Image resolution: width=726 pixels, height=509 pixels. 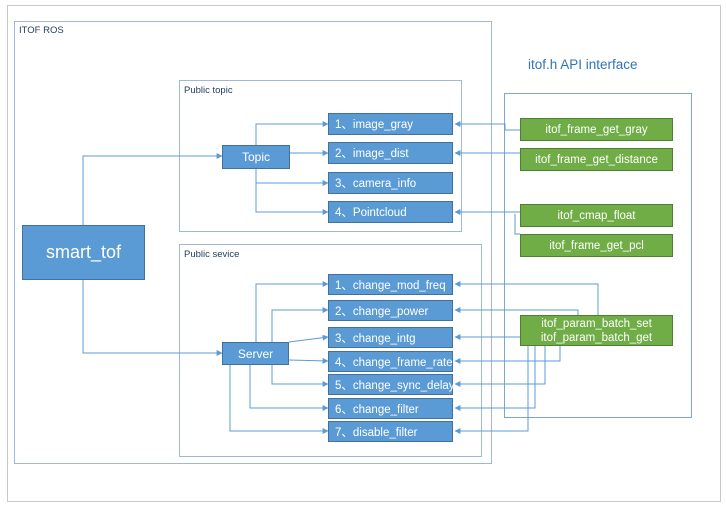 What do you see at coordinates (507, 355) in the screenshot?
I see `batch-to-change-frame-rate` at bounding box center [507, 355].